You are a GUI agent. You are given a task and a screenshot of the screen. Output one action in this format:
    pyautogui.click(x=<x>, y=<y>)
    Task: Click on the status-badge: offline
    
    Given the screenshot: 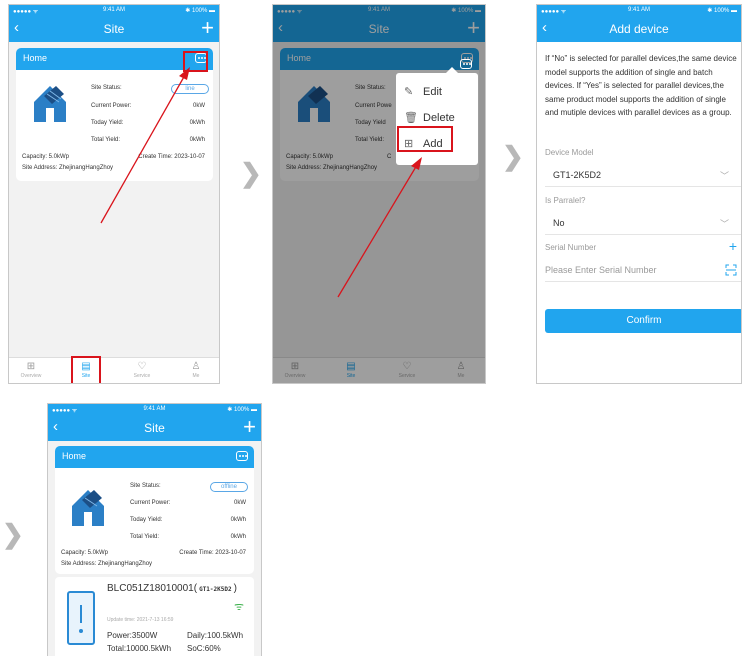 What is the action you would take?
    pyautogui.click(x=229, y=487)
    